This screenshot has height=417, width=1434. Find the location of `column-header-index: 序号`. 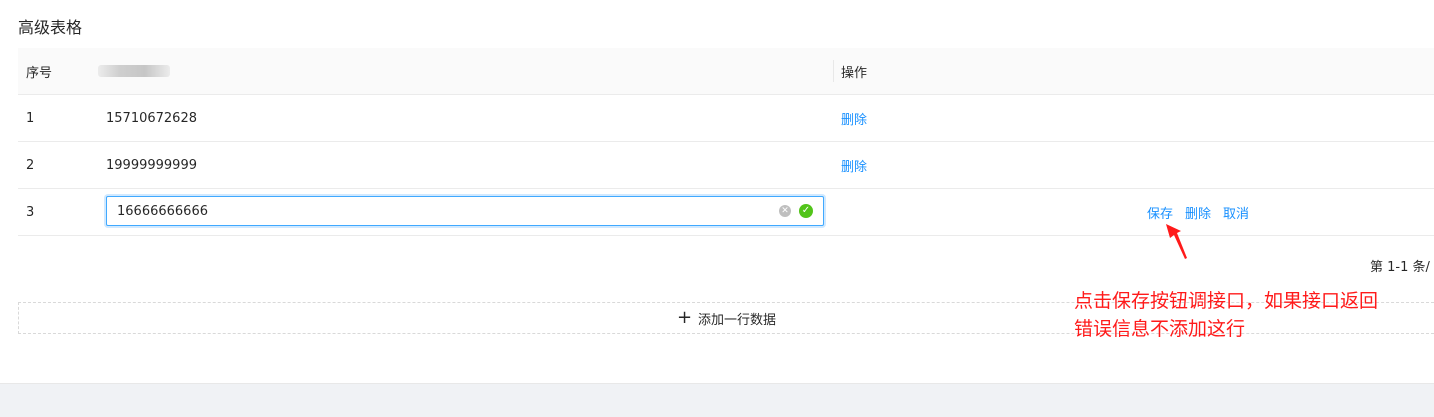

column-header-index: 序号 is located at coordinates (39, 73).